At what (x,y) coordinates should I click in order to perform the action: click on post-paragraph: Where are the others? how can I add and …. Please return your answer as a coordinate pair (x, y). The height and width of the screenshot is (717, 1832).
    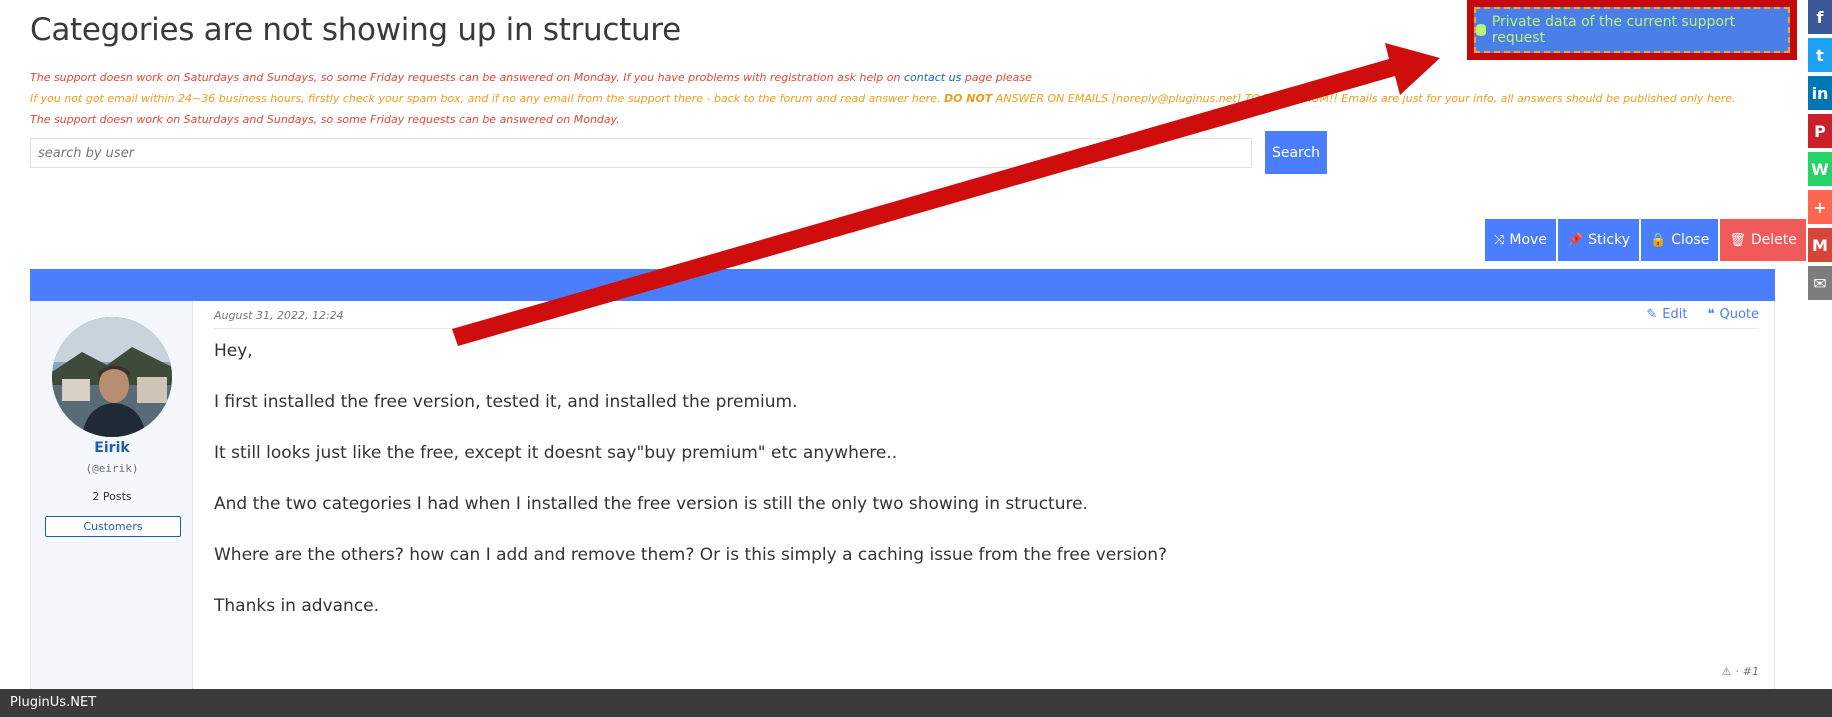
    Looking at the image, I should click on (691, 555).